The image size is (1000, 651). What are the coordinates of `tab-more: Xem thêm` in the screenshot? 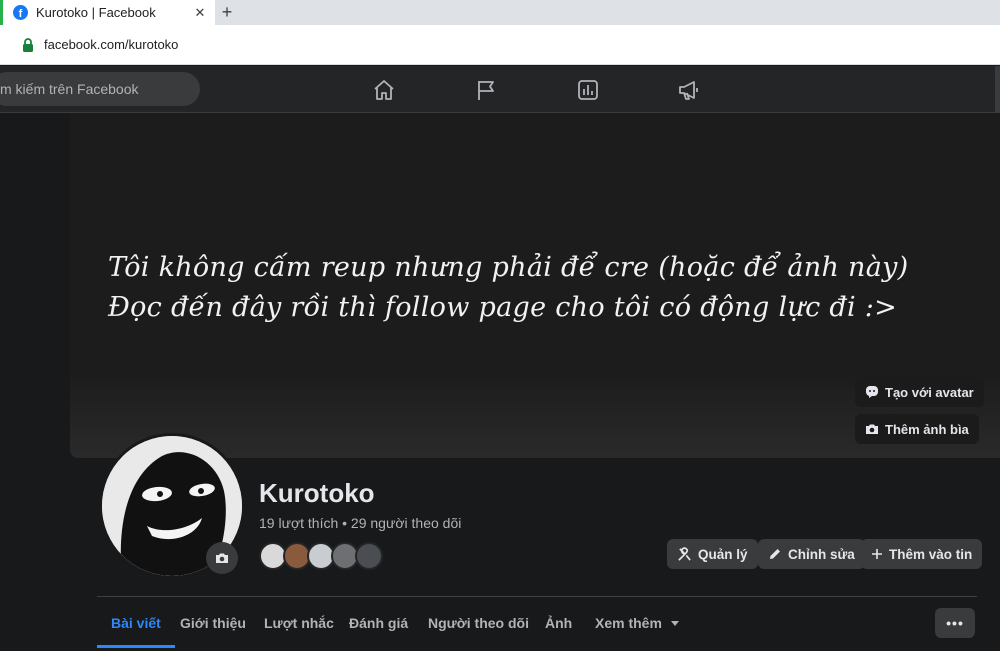 It's located at (637, 624).